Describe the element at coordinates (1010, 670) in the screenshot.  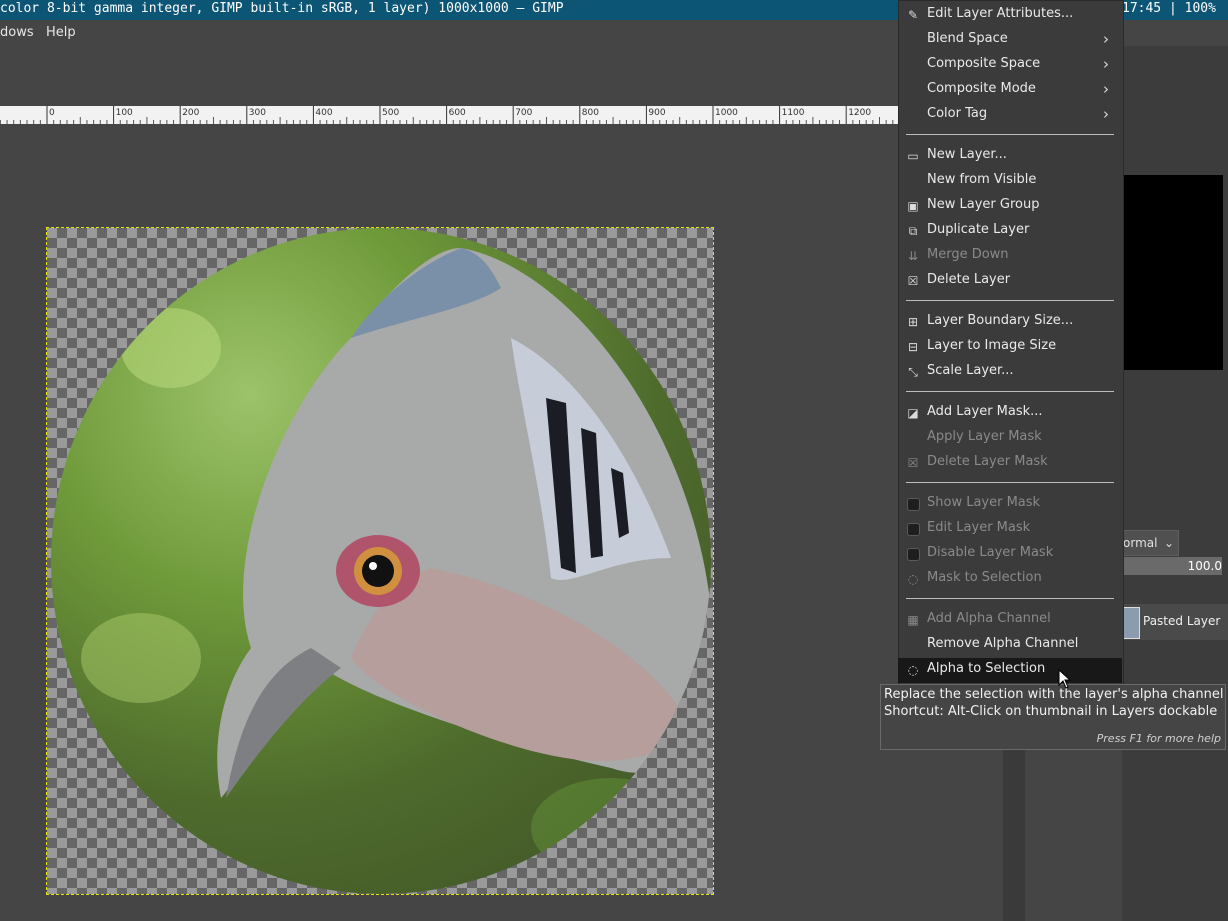
I see `menu-item-alpha-to-selection: ◌ Alpha to Selection` at that location.